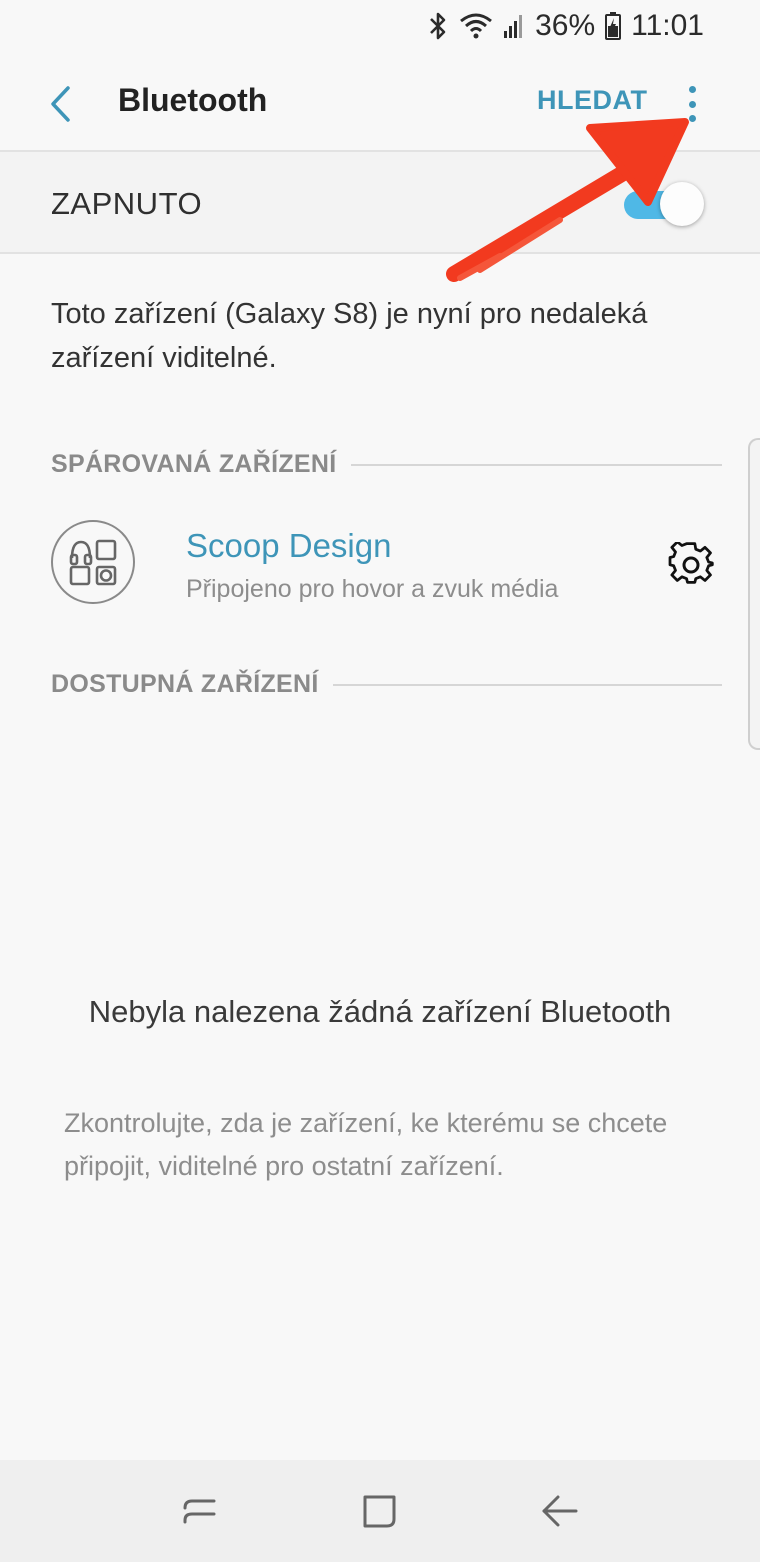 This screenshot has width=760, height=1562. What do you see at coordinates (194, 464) in the screenshot?
I see `section-label: SPÁROVANÁ ZAŘÍZENÍ` at bounding box center [194, 464].